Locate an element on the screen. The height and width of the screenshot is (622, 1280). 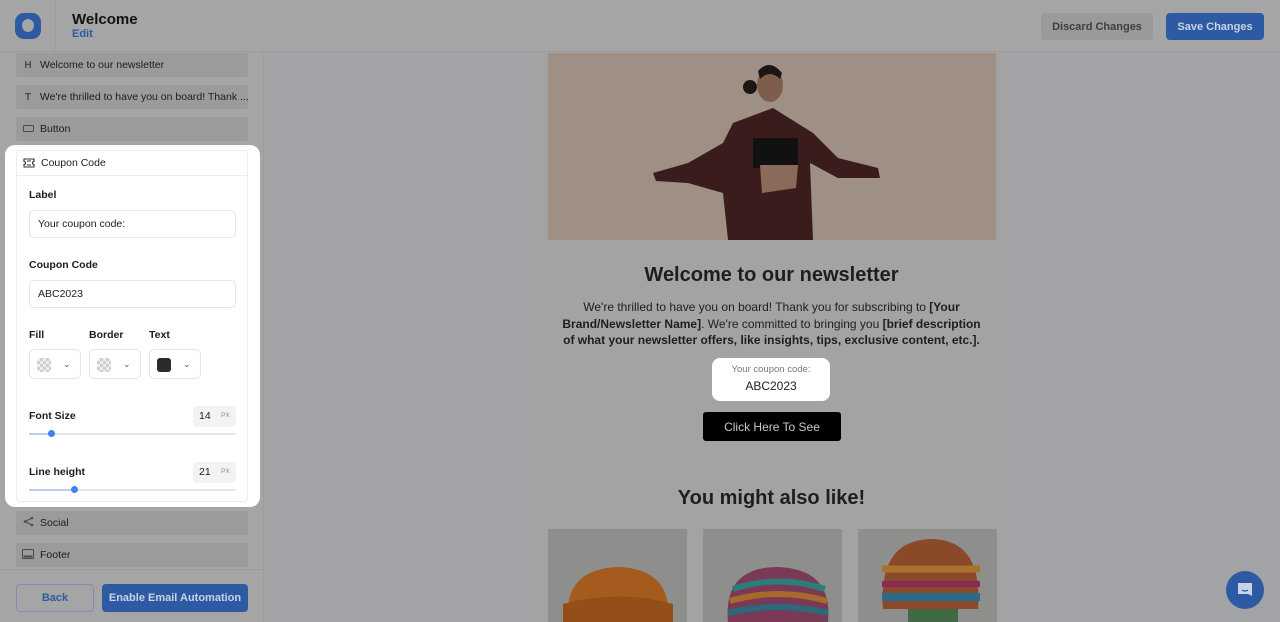
block-item-footer: Footer is located at coordinates (132, 555).